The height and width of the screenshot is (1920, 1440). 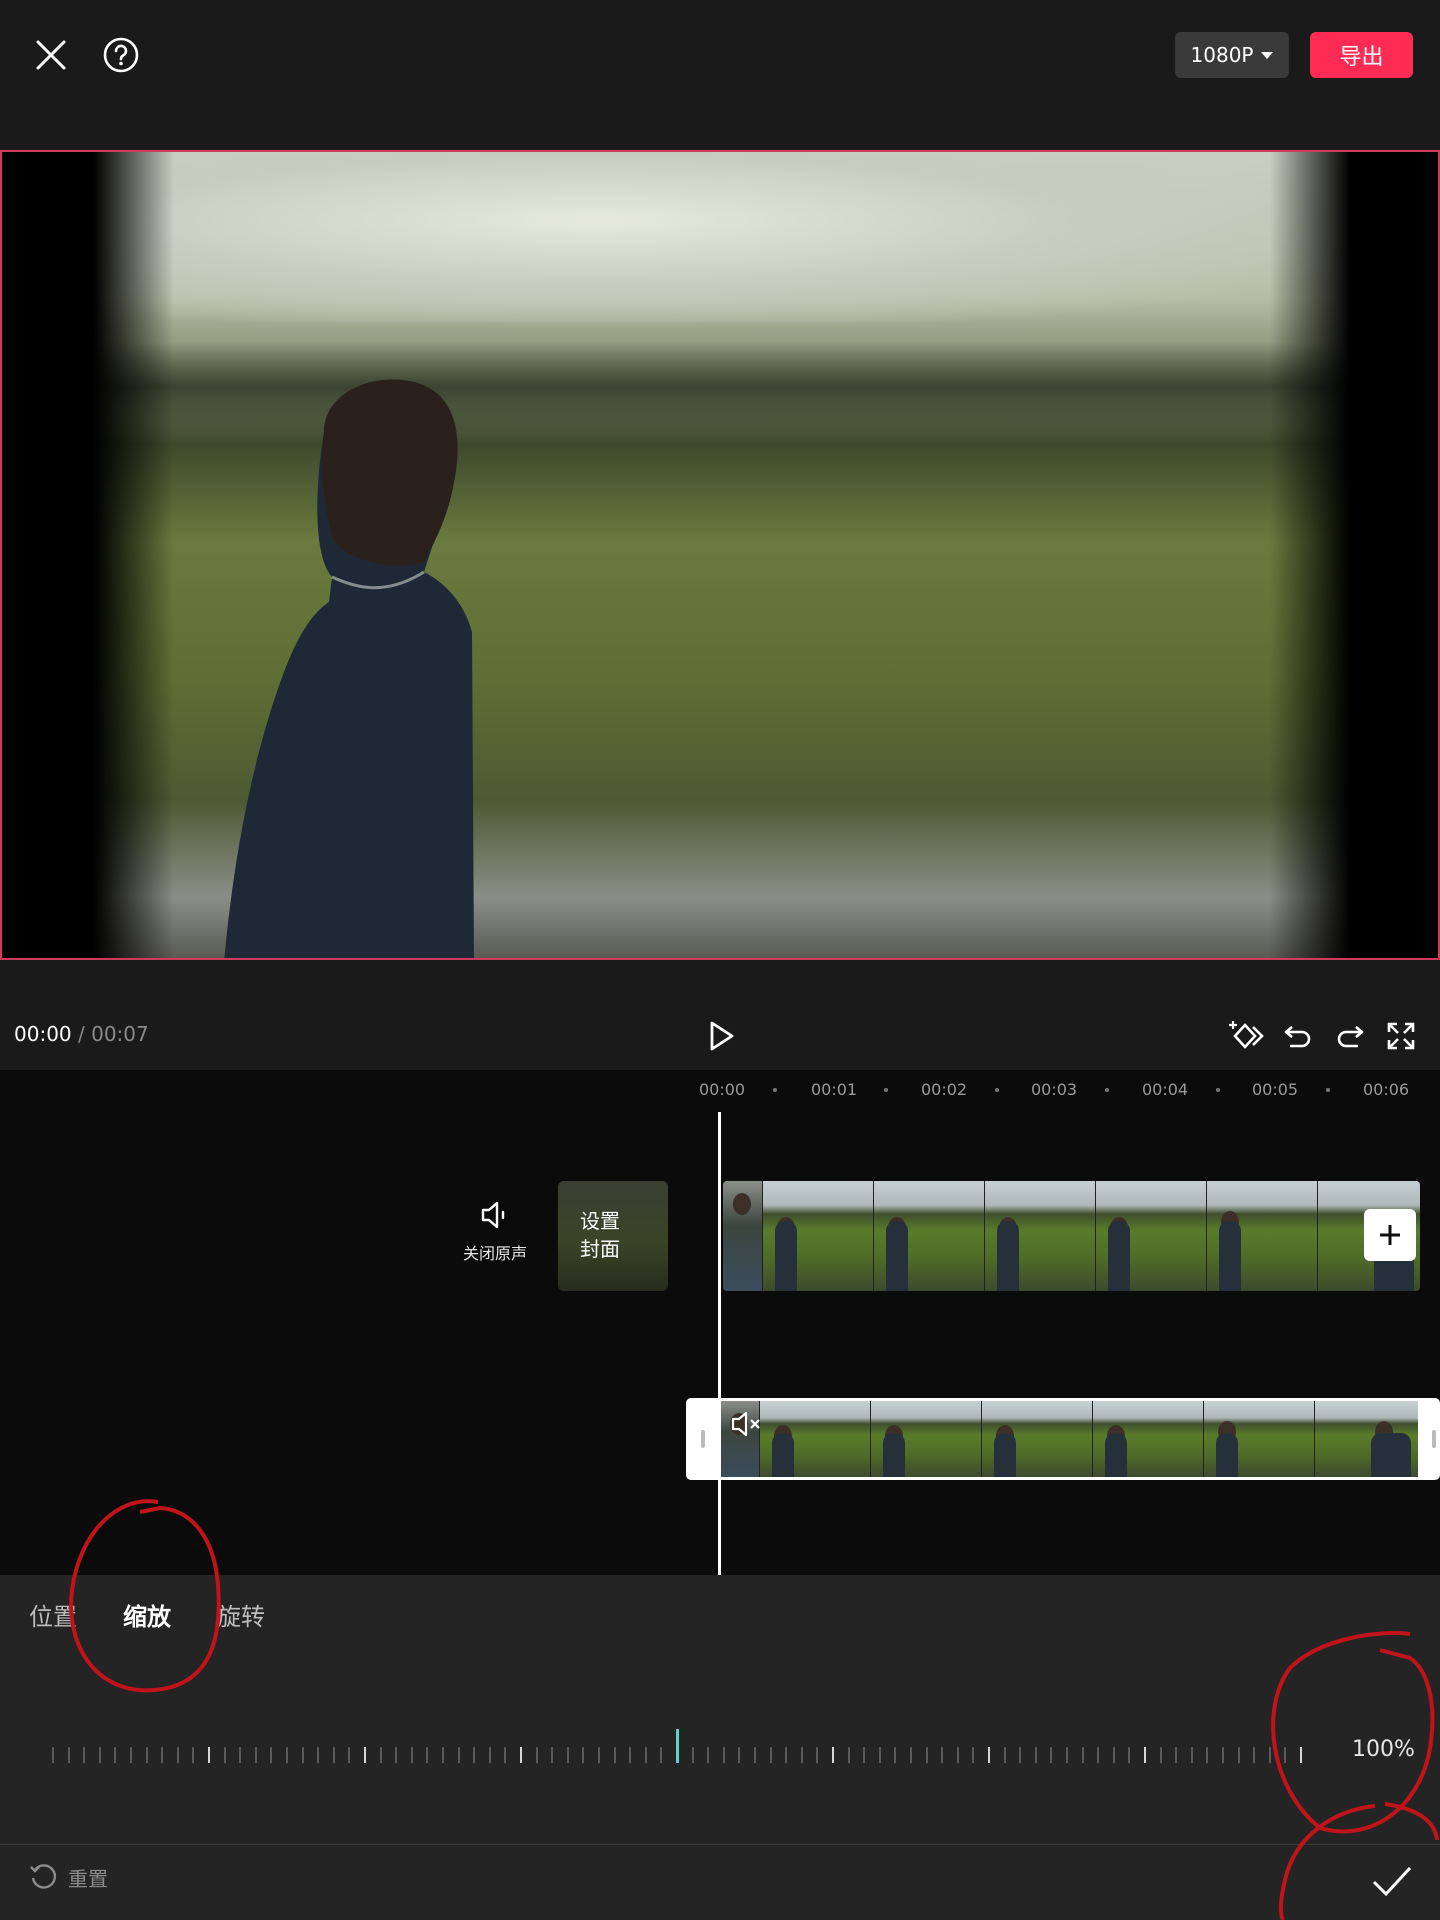 What do you see at coordinates (600, 1249) in the screenshot?
I see `cover-label: 封面` at bounding box center [600, 1249].